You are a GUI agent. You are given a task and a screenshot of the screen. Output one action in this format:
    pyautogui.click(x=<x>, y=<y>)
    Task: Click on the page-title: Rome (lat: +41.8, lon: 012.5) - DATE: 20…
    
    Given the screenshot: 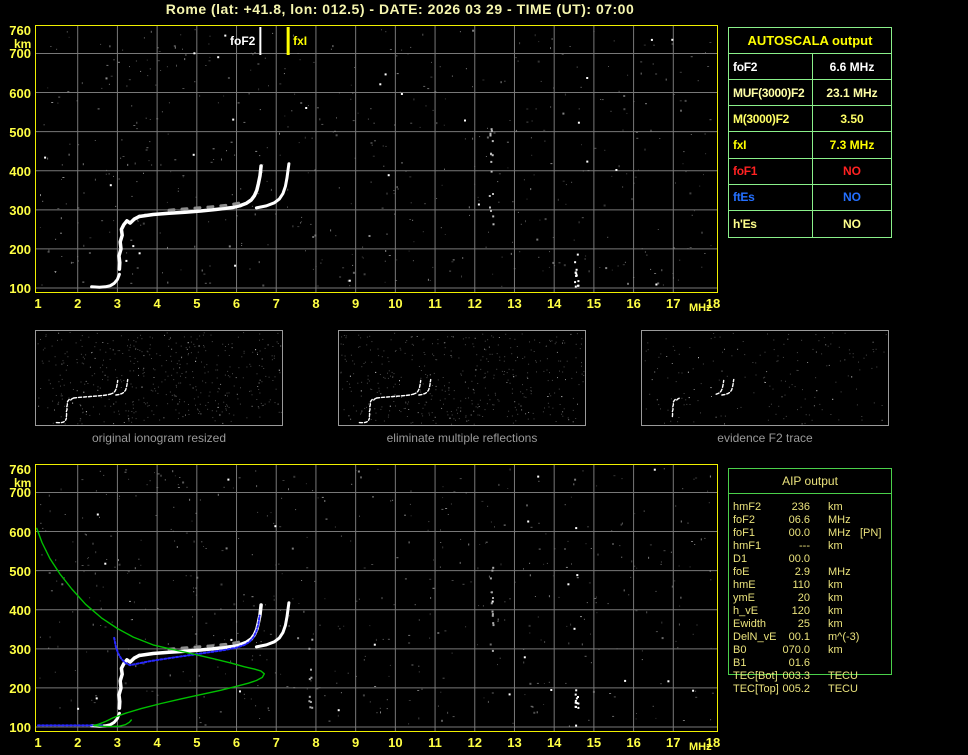 What is the action you would take?
    pyautogui.click(x=400, y=9)
    